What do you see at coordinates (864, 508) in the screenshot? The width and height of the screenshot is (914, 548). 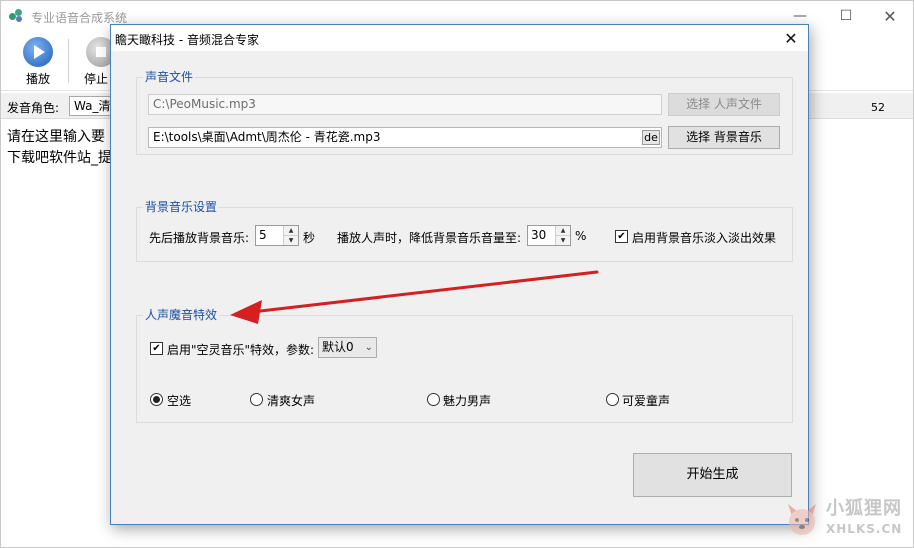 I see `watermark-title: 小狐狸网` at bounding box center [864, 508].